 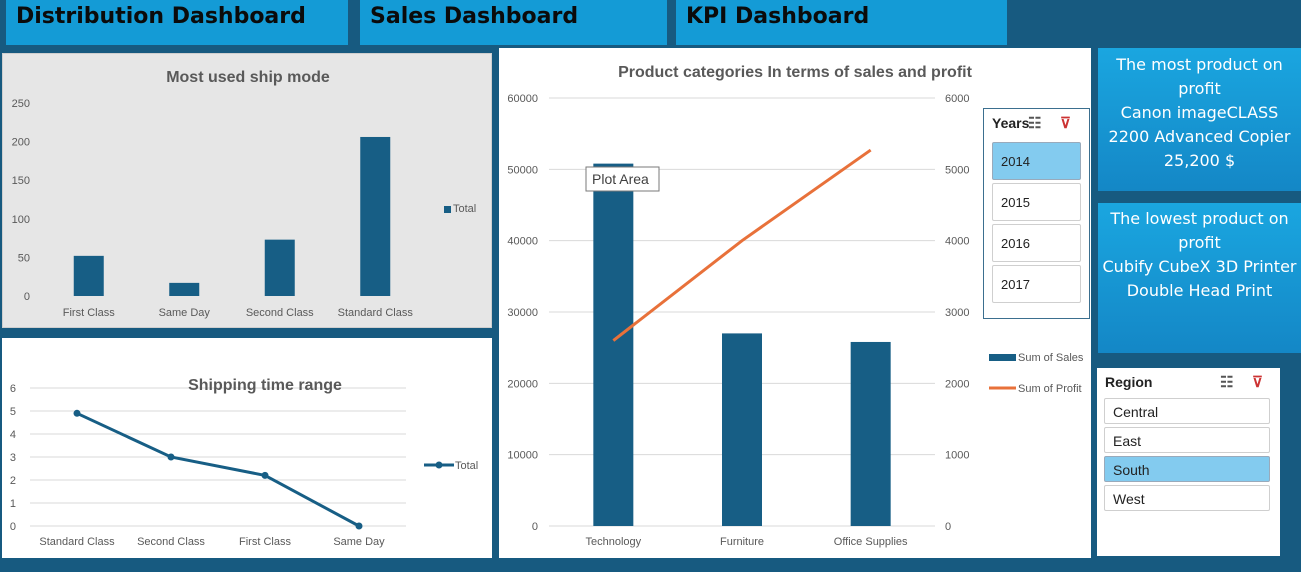 I want to click on time-ytick-label: 1, so click(x=13, y=504).